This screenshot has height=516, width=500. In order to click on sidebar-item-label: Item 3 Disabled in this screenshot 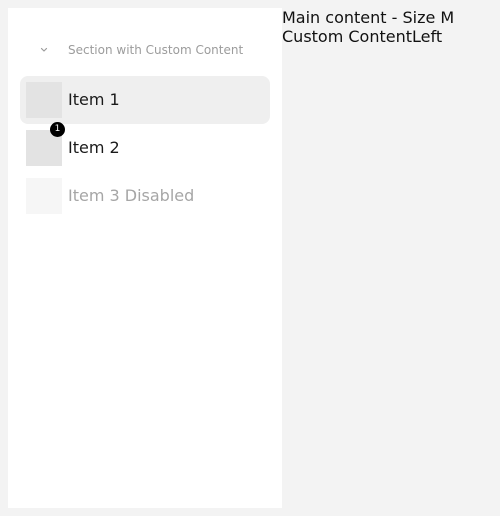, I will do `click(131, 195)`.